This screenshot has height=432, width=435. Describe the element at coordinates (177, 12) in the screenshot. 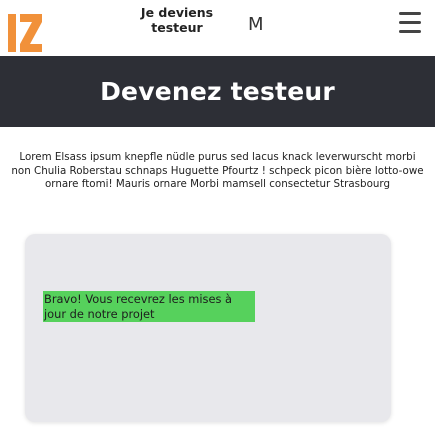

I see `become-tester-line-1: Je deviens` at that location.